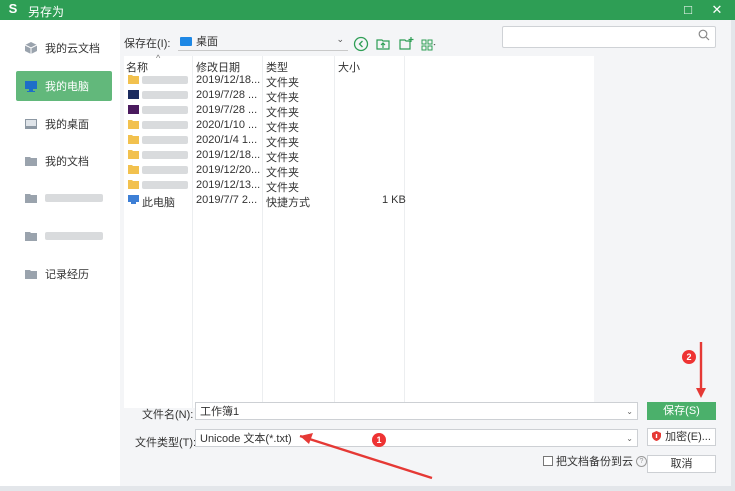 This screenshot has height=491, width=735. I want to click on maximize-button: □, so click(688, 10).